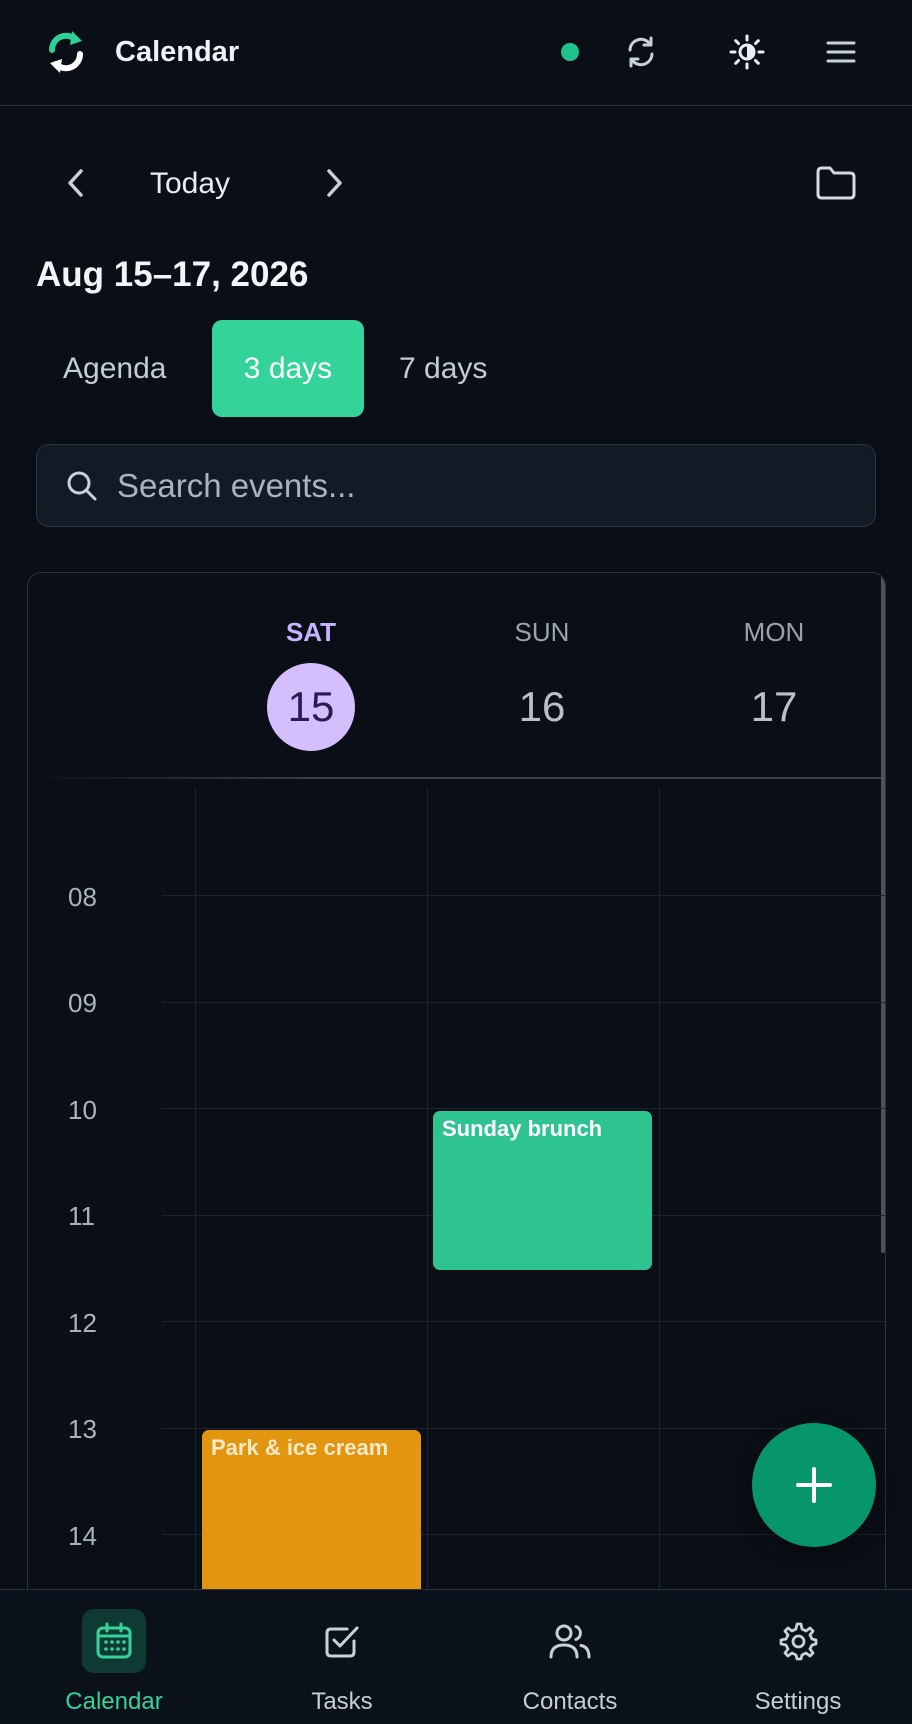 The width and height of the screenshot is (912, 1724). I want to click on sync-status-indicator, so click(570, 52).